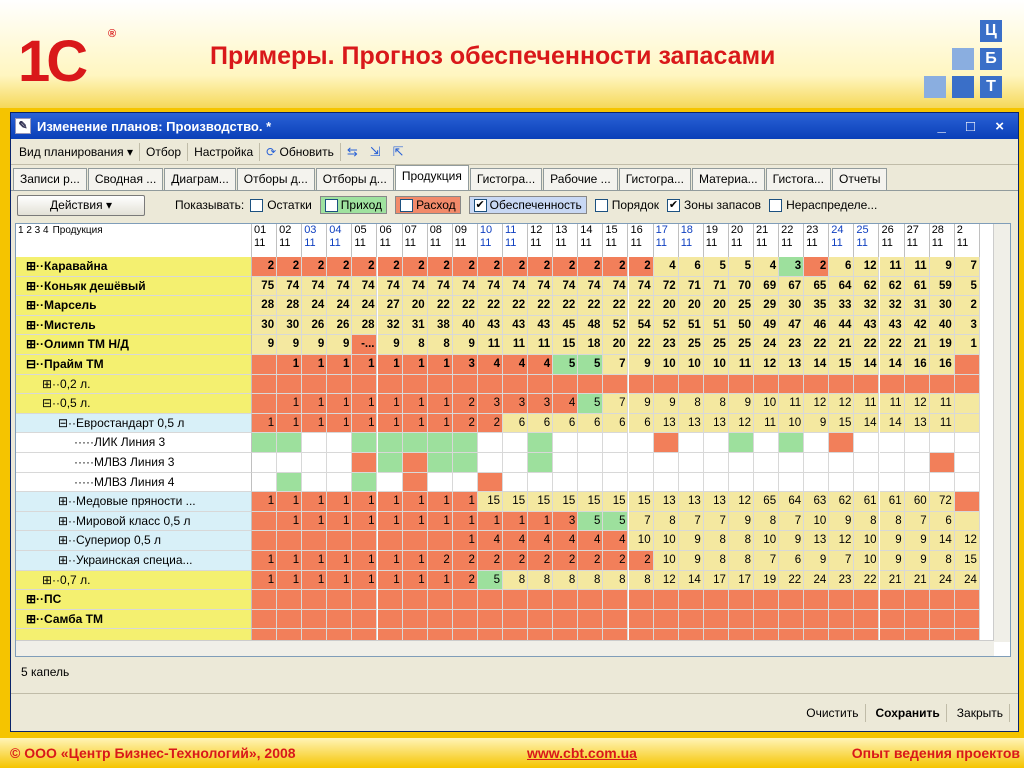  What do you see at coordinates (390, 325) in the screenshot?
I see `grid-cell: 32` at bounding box center [390, 325].